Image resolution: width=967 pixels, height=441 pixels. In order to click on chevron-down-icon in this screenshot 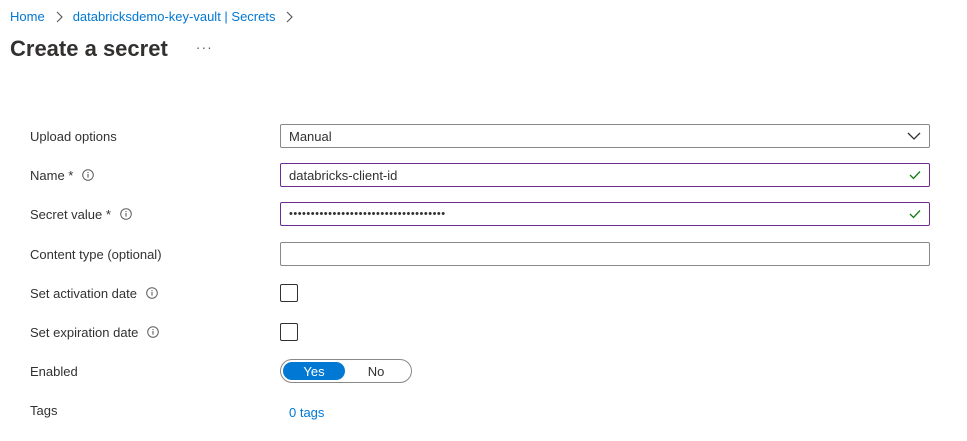, I will do `click(914, 136)`.